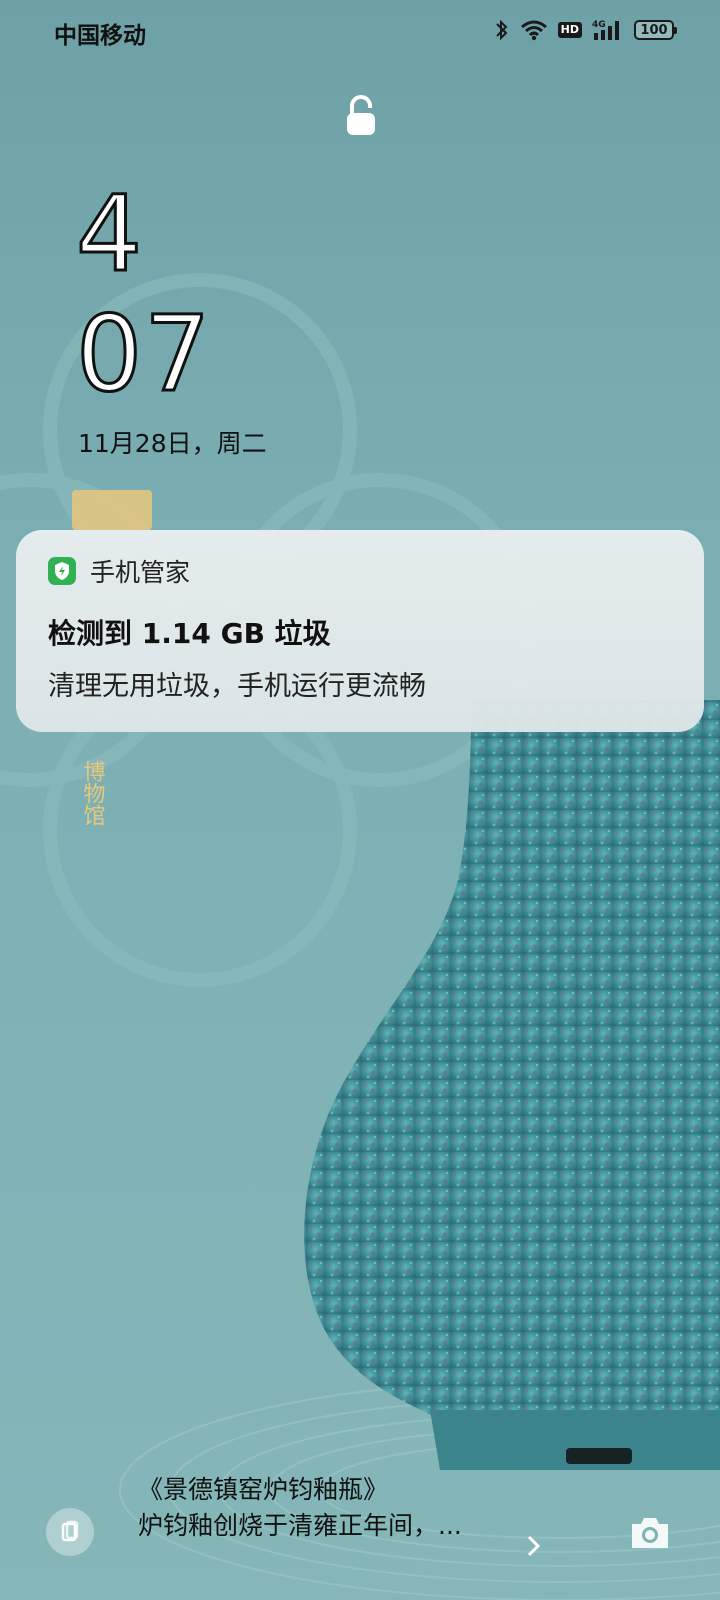 The image size is (720, 1600). I want to click on left-shortcut-button, so click(70, 1532).